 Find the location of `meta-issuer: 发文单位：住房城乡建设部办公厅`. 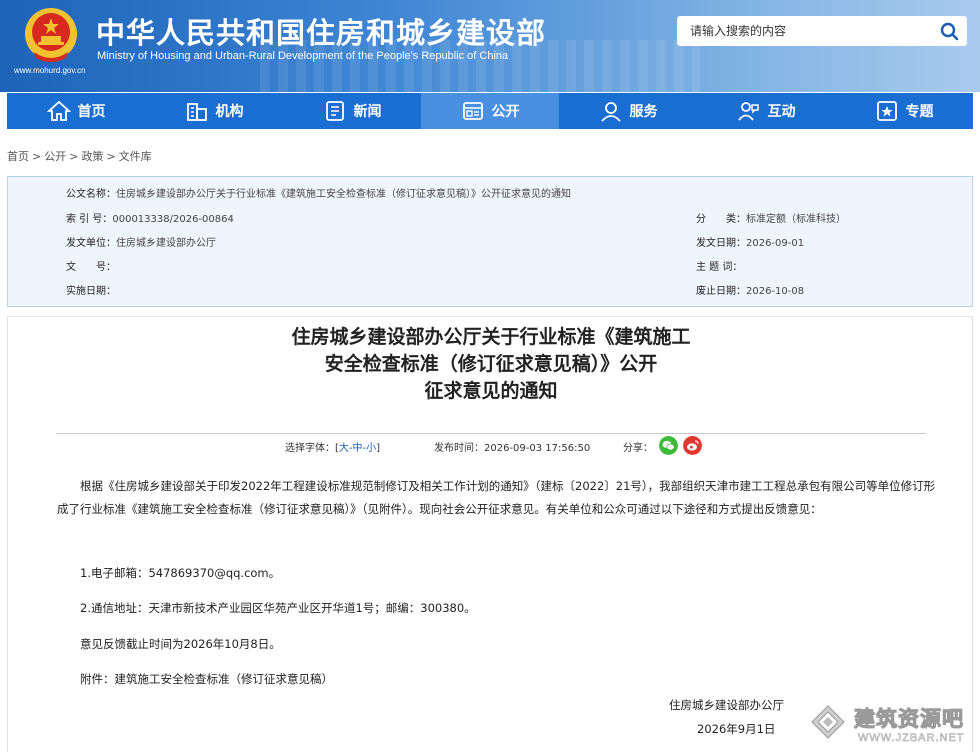

meta-issuer: 发文单位：住房城乡建设部办公厅 is located at coordinates (141, 243).